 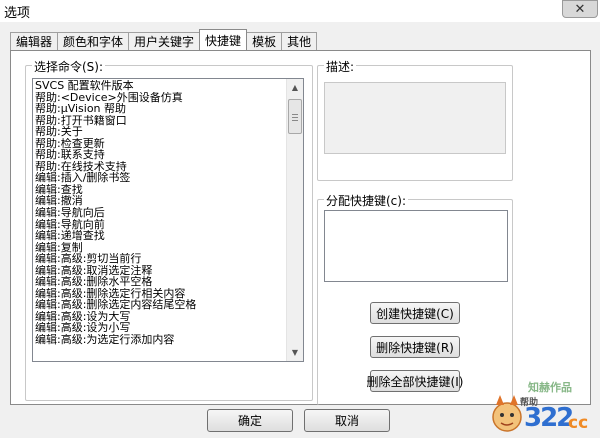 I want to click on command-list-item: 编辑:高级:设为小写, so click(x=160, y=328).